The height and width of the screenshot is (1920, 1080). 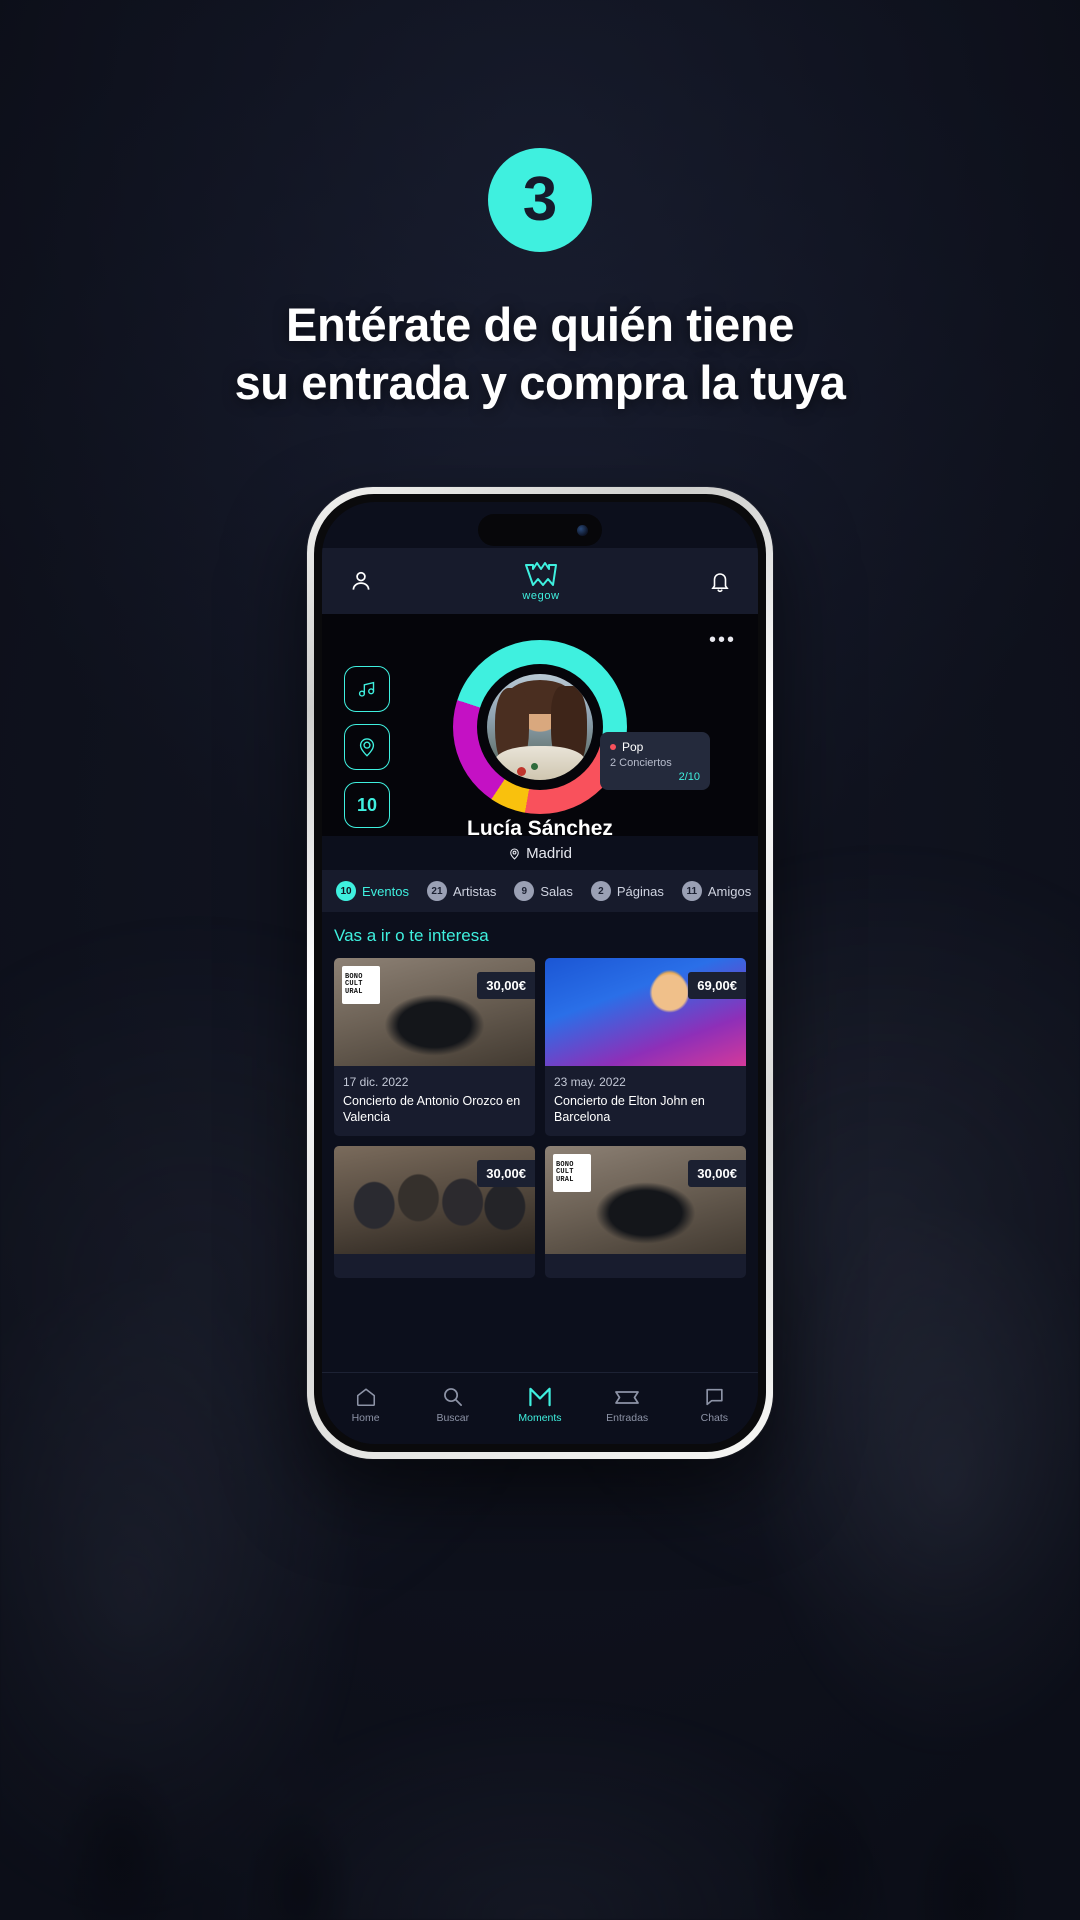 I want to click on profile-icon, so click(x=361, y=581).